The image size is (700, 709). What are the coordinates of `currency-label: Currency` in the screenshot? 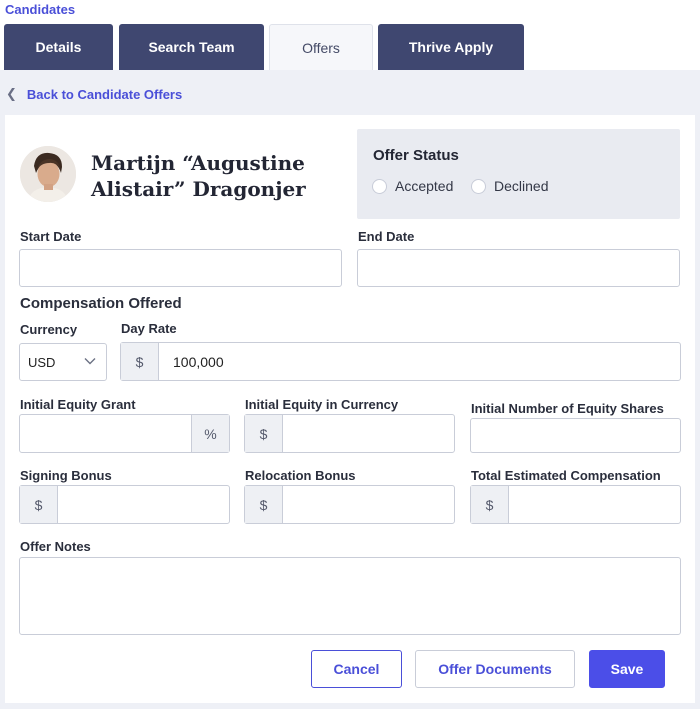 It's located at (49, 329).